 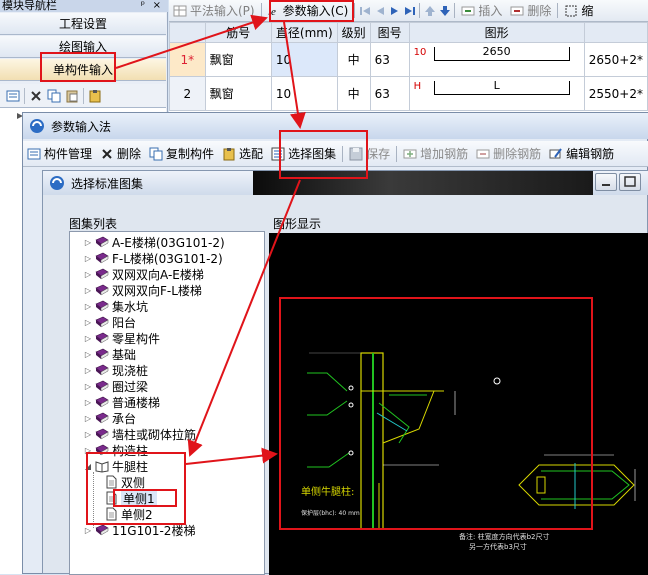 What do you see at coordinates (187, 93) in the screenshot?
I see `row-number: 2` at bounding box center [187, 93].